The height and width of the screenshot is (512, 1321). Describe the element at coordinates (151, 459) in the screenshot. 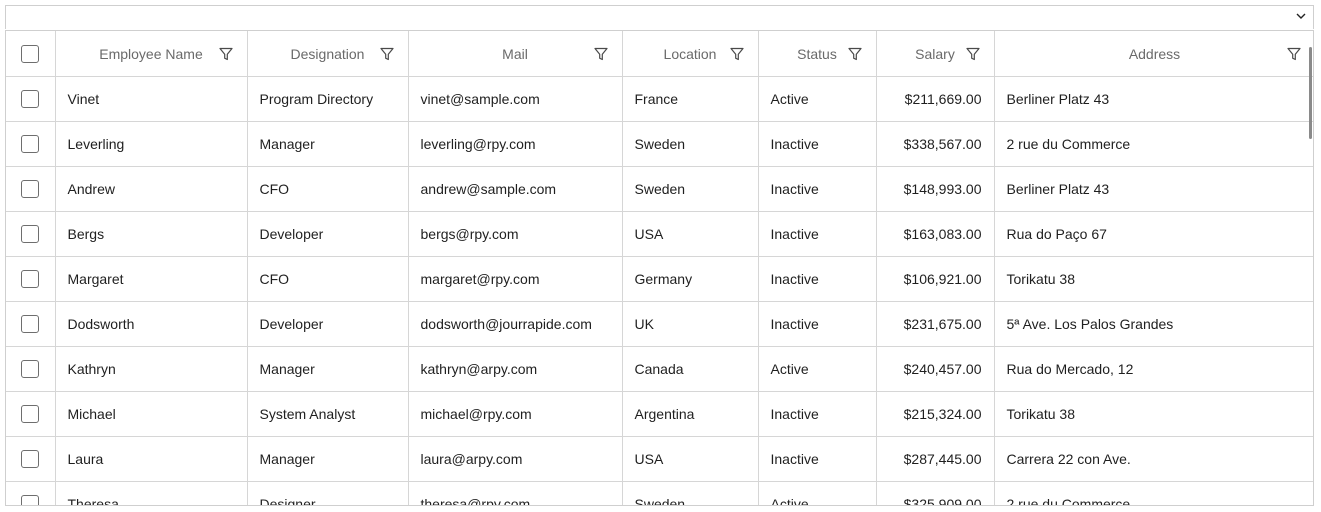

I see `cell-employee-name: Laura` at that location.